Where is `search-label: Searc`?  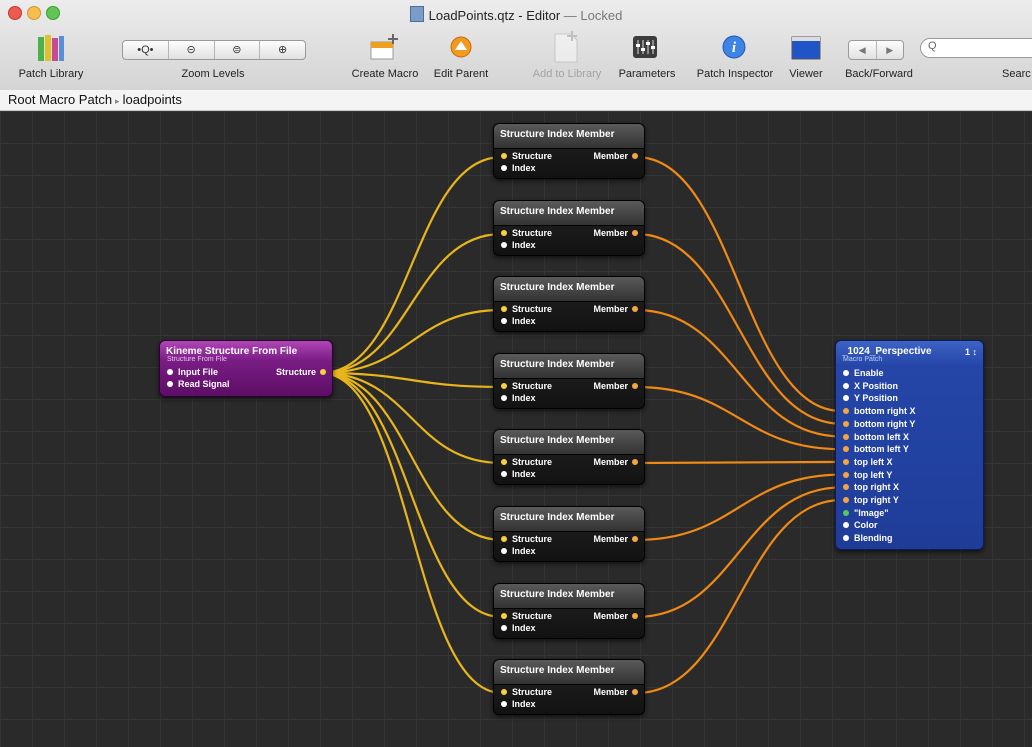
search-label: Searc is located at coordinates (1016, 74).